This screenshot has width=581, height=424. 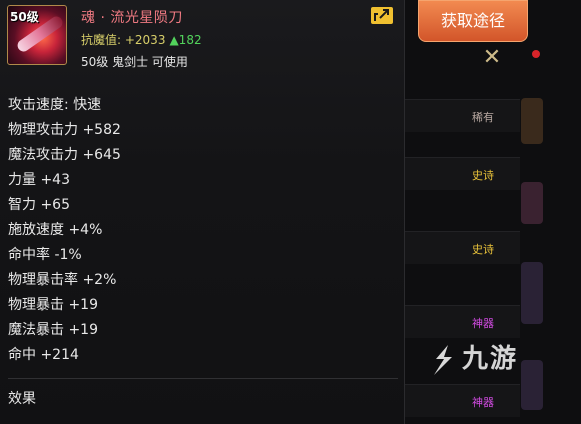 What do you see at coordinates (55, 105) in the screenshot?
I see `stat-attack-speed: 攻击速度: 快速` at bounding box center [55, 105].